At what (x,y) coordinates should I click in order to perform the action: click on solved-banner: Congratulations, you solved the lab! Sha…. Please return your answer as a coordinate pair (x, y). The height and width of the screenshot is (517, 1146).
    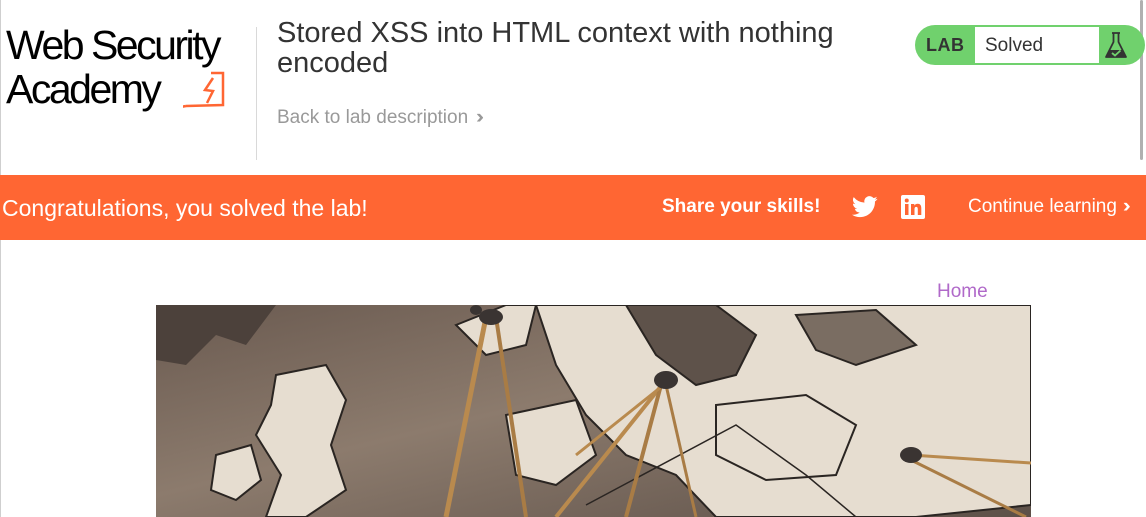
    Looking at the image, I should click on (573, 207).